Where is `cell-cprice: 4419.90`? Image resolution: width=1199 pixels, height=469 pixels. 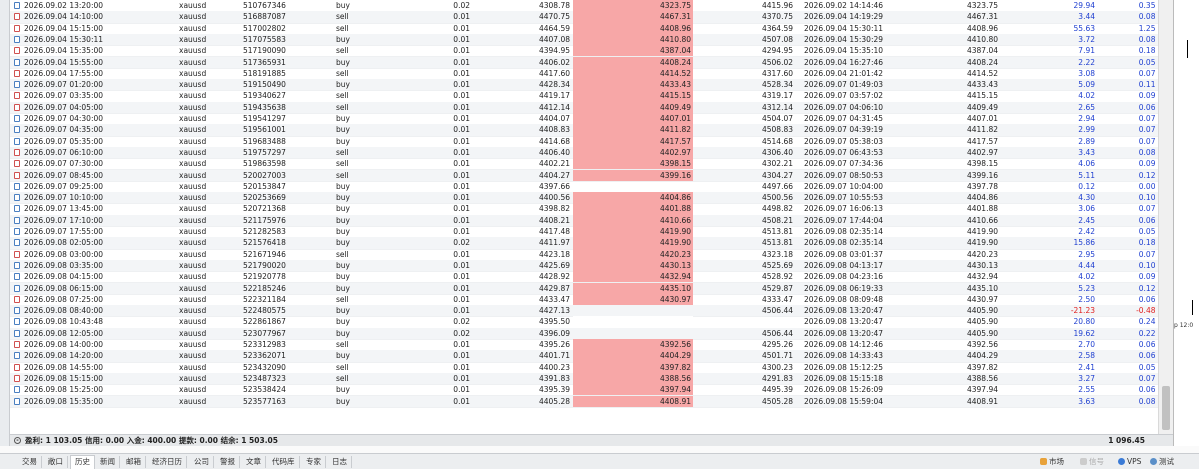
cell-cprice: 4419.90 is located at coordinates (982, 243).